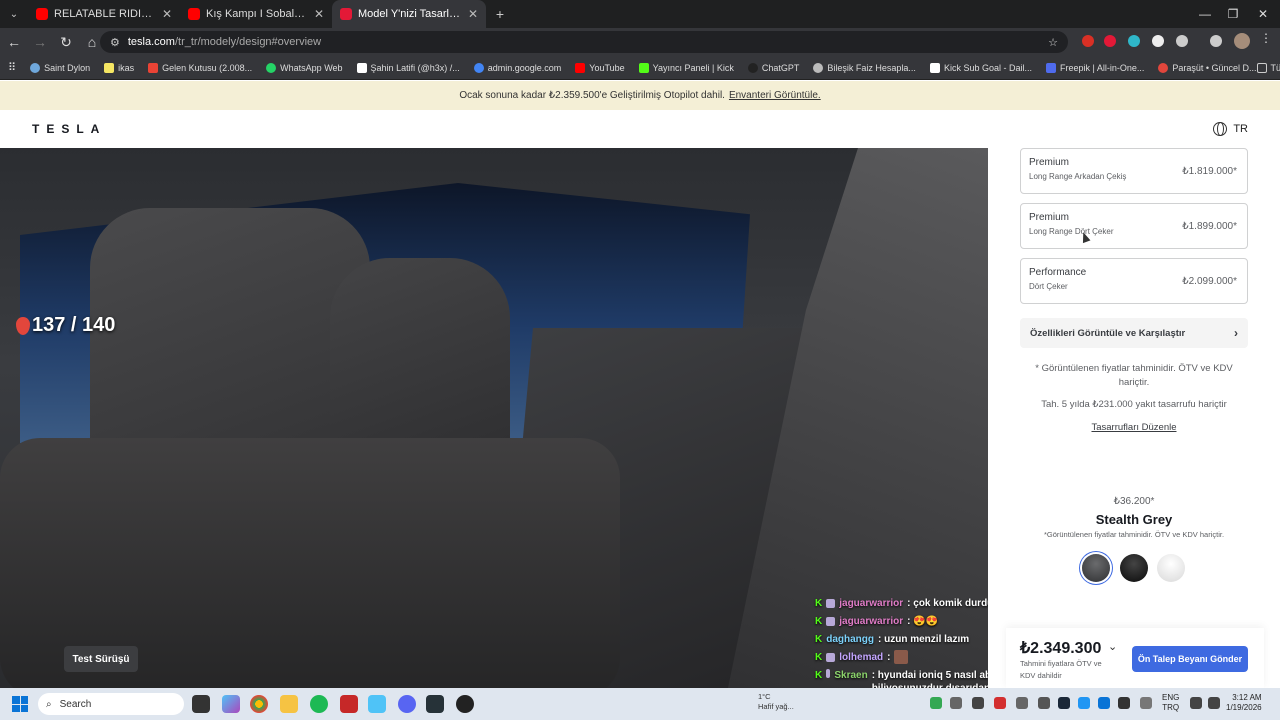  What do you see at coordinates (1053, 42) in the screenshot?
I see `star-icon: ☆` at bounding box center [1053, 42].